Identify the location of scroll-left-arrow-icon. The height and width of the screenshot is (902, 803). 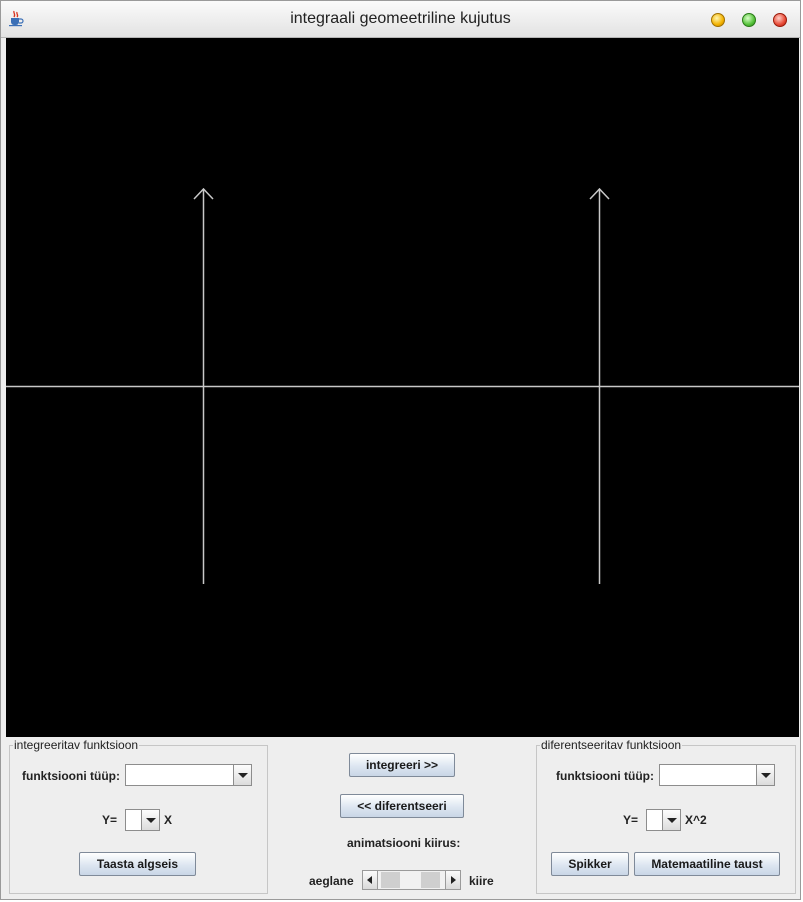
(370, 880).